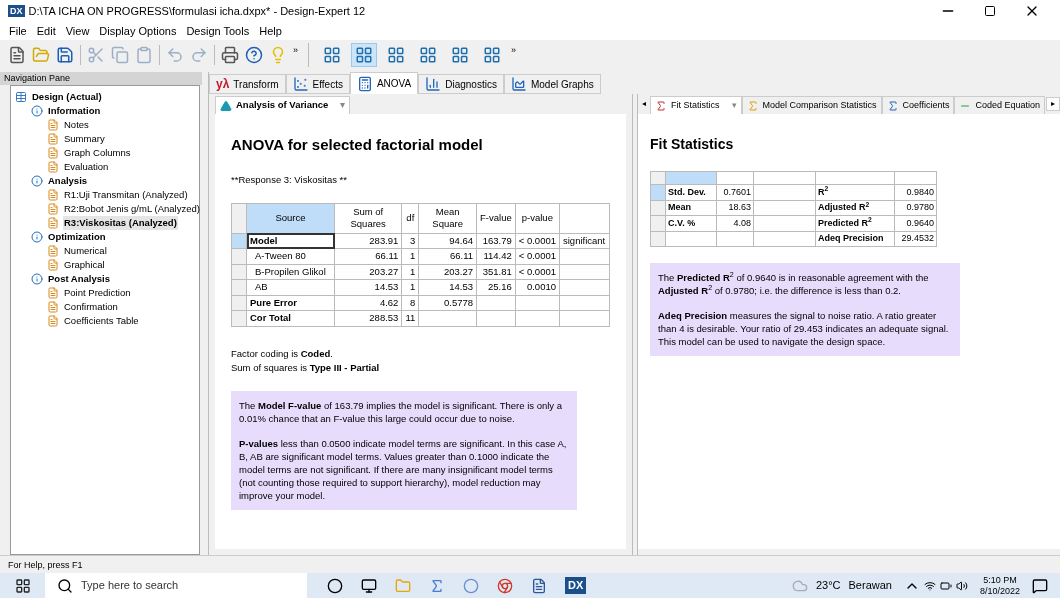  What do you see at coordinates (845, 222) in the screenshot?
I see `table-cell: Predicted R$^{2}$` at bounding box center [845, 222].